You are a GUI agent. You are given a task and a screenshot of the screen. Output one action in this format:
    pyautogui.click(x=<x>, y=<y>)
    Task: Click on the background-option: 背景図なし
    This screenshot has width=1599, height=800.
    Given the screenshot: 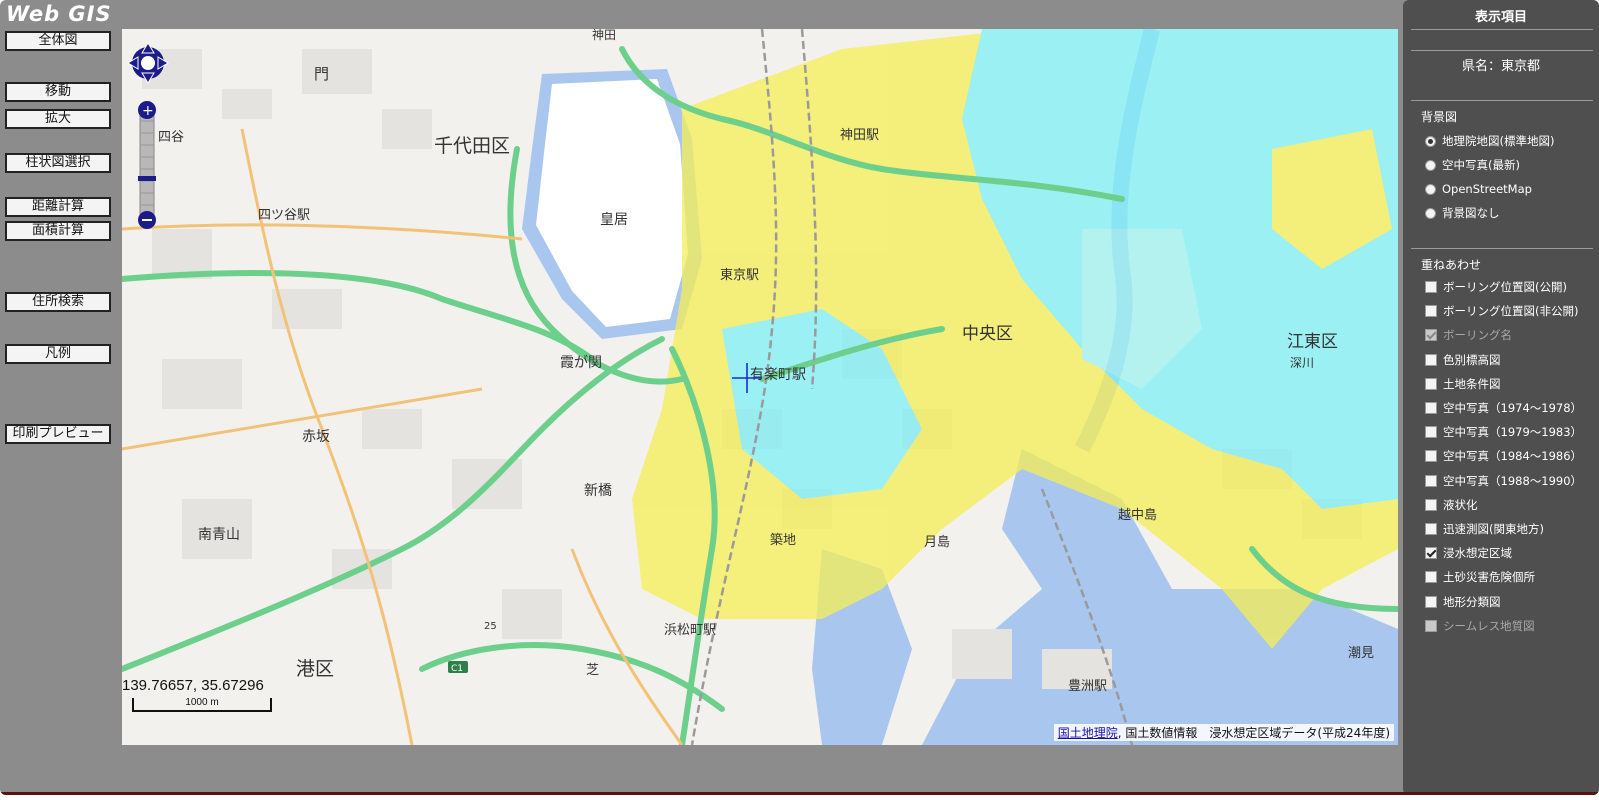 What is the action you would take?
    pyautogui.click(x=1462, y=213)
    